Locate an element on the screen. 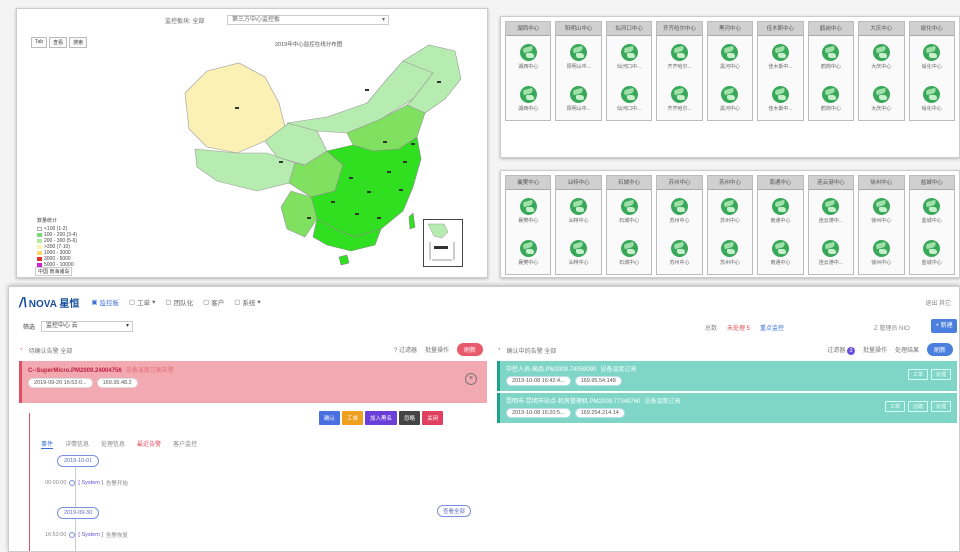  nav-monitor: ▣ 监控板 is located at coordinates (105, 302).